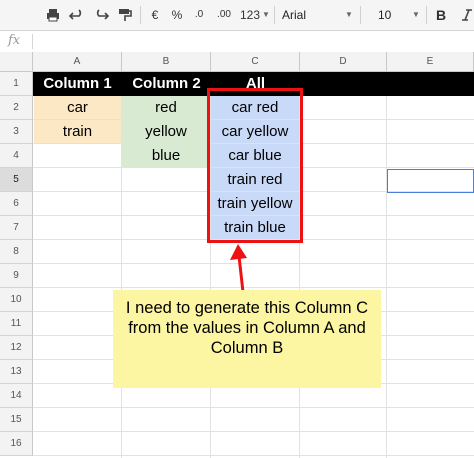 This screenshot has width=474, height=458. I want to click on row-header: 16, so click(16, 444).